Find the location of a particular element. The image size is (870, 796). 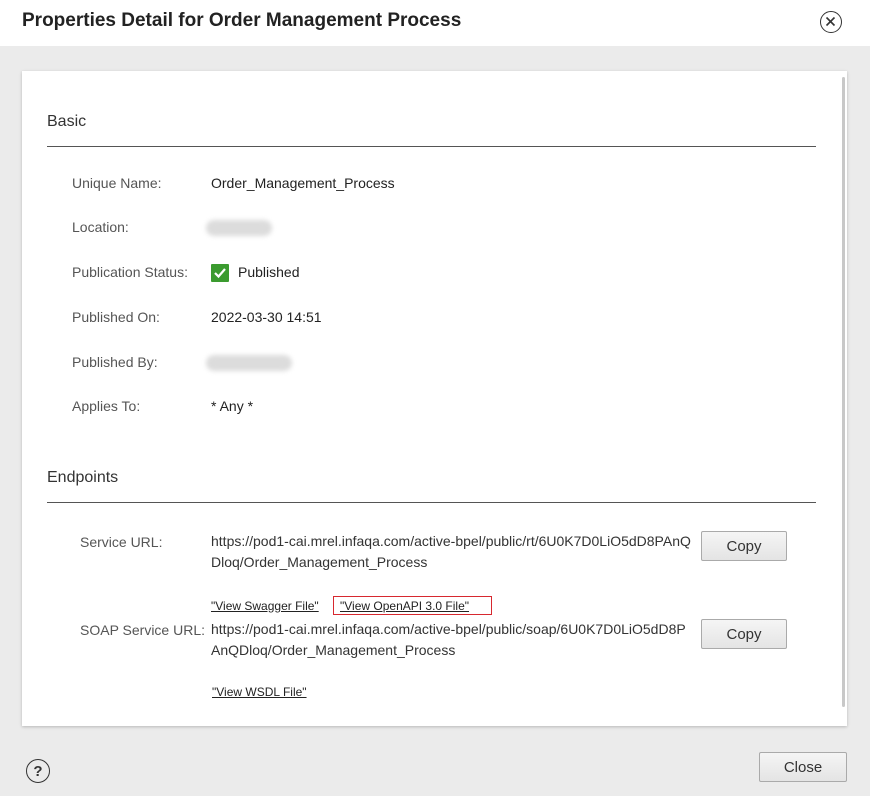

service-url-label: Service URL: is located at coordinates (121, 542).